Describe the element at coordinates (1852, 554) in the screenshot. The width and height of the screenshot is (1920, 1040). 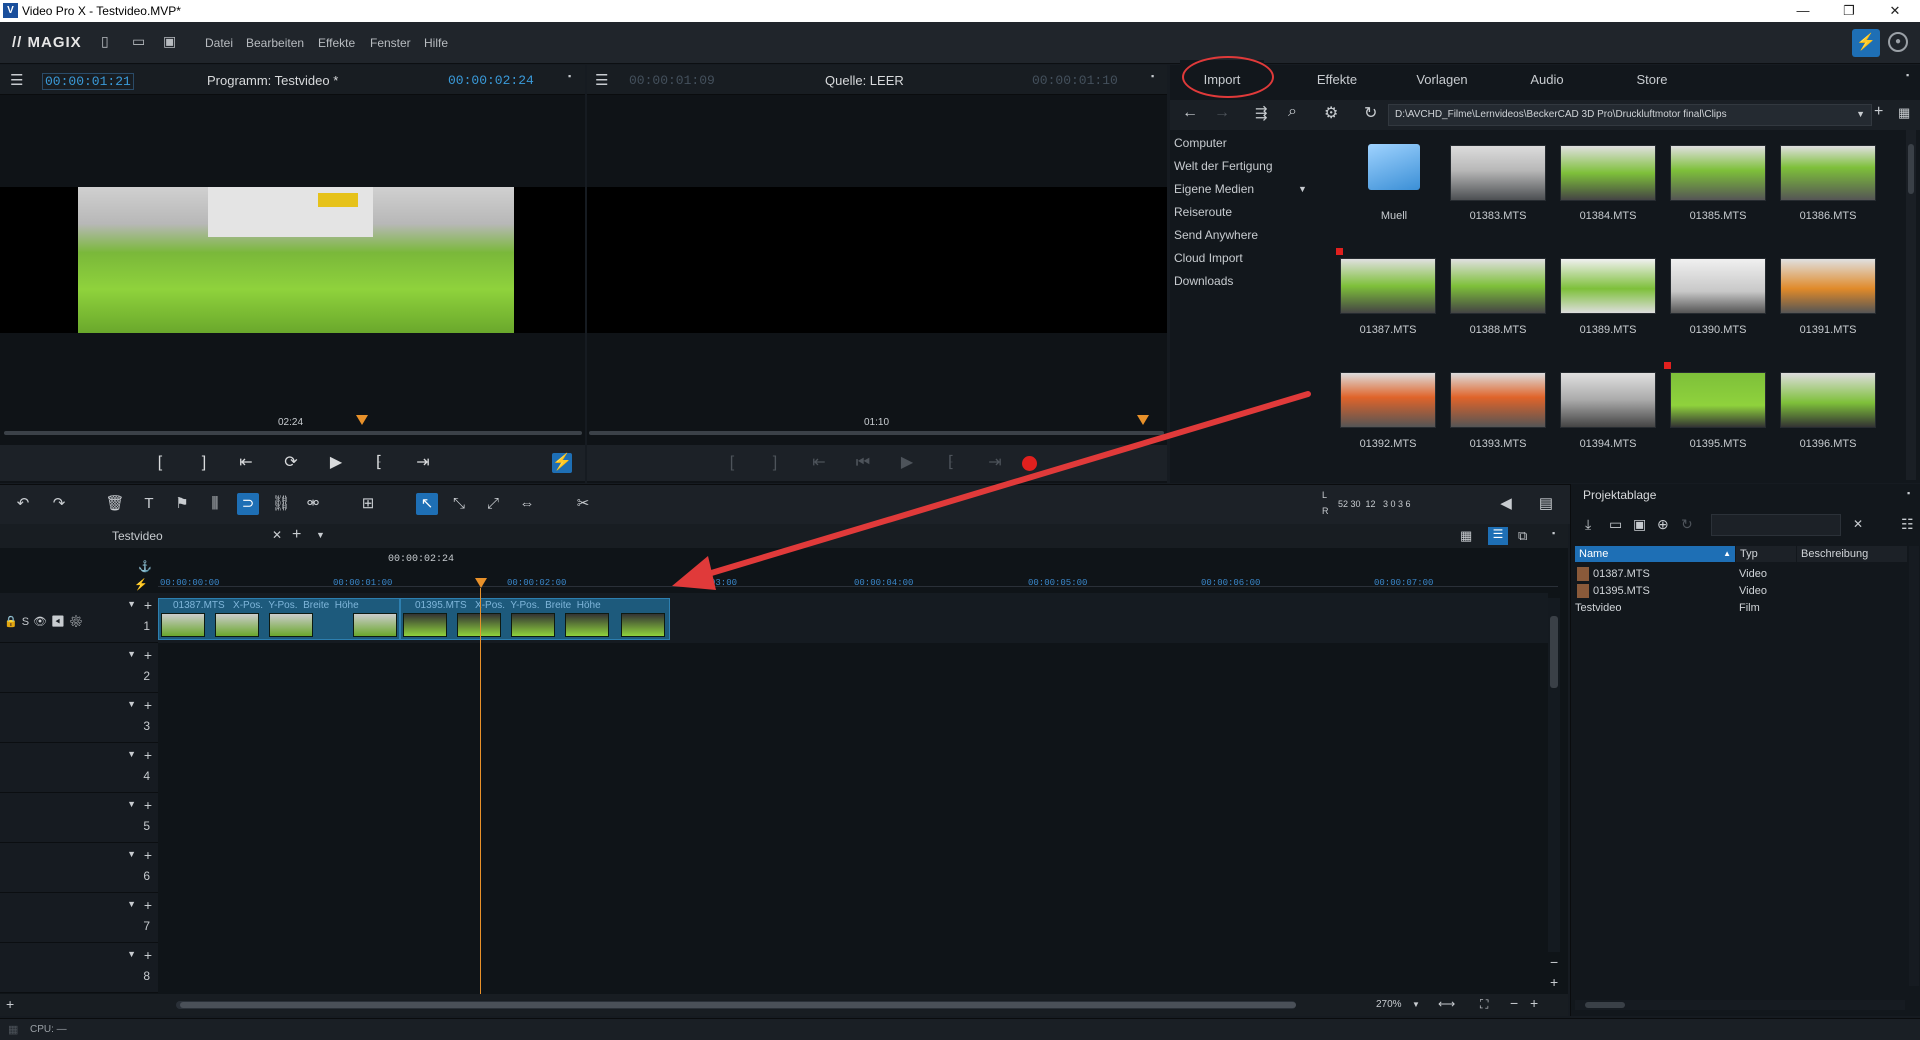
I see `column-header-beschreibung: Beschreibung` at that location.